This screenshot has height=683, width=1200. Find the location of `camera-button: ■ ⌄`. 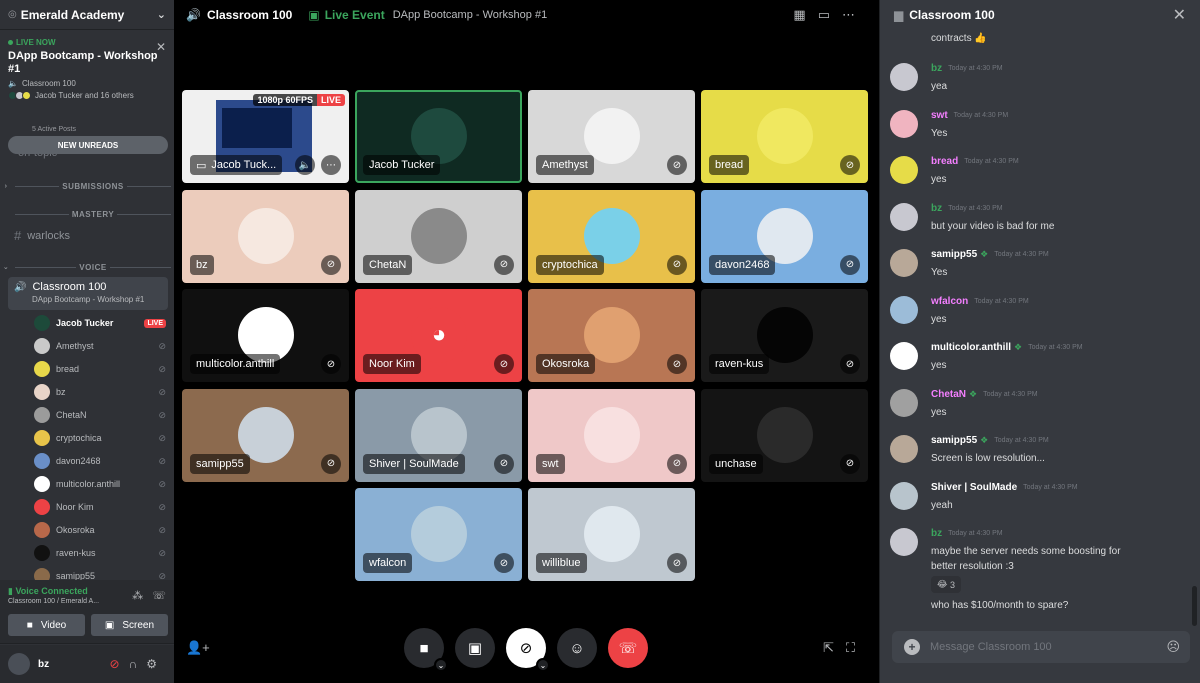

camera-button: ■ ⌄ is located at coordinates (426, 650).